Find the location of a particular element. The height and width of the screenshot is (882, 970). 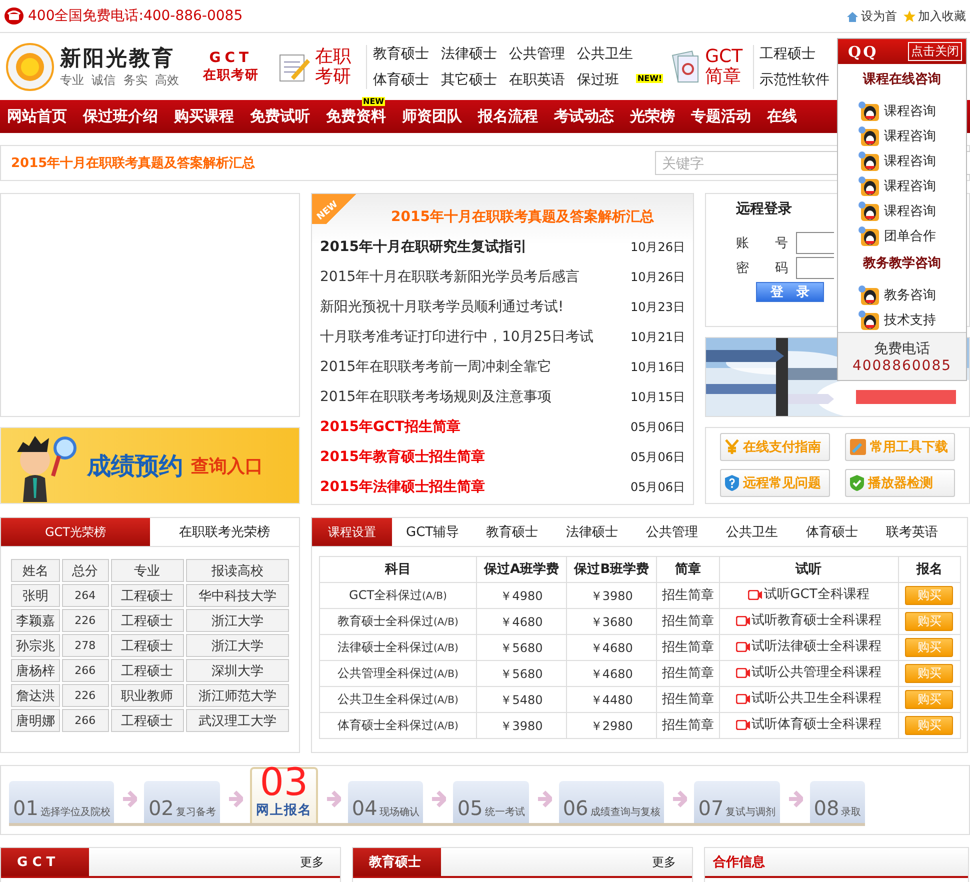

table-cell: 教育硕士全科保过(A/B) is located at coordinates (398, 621).